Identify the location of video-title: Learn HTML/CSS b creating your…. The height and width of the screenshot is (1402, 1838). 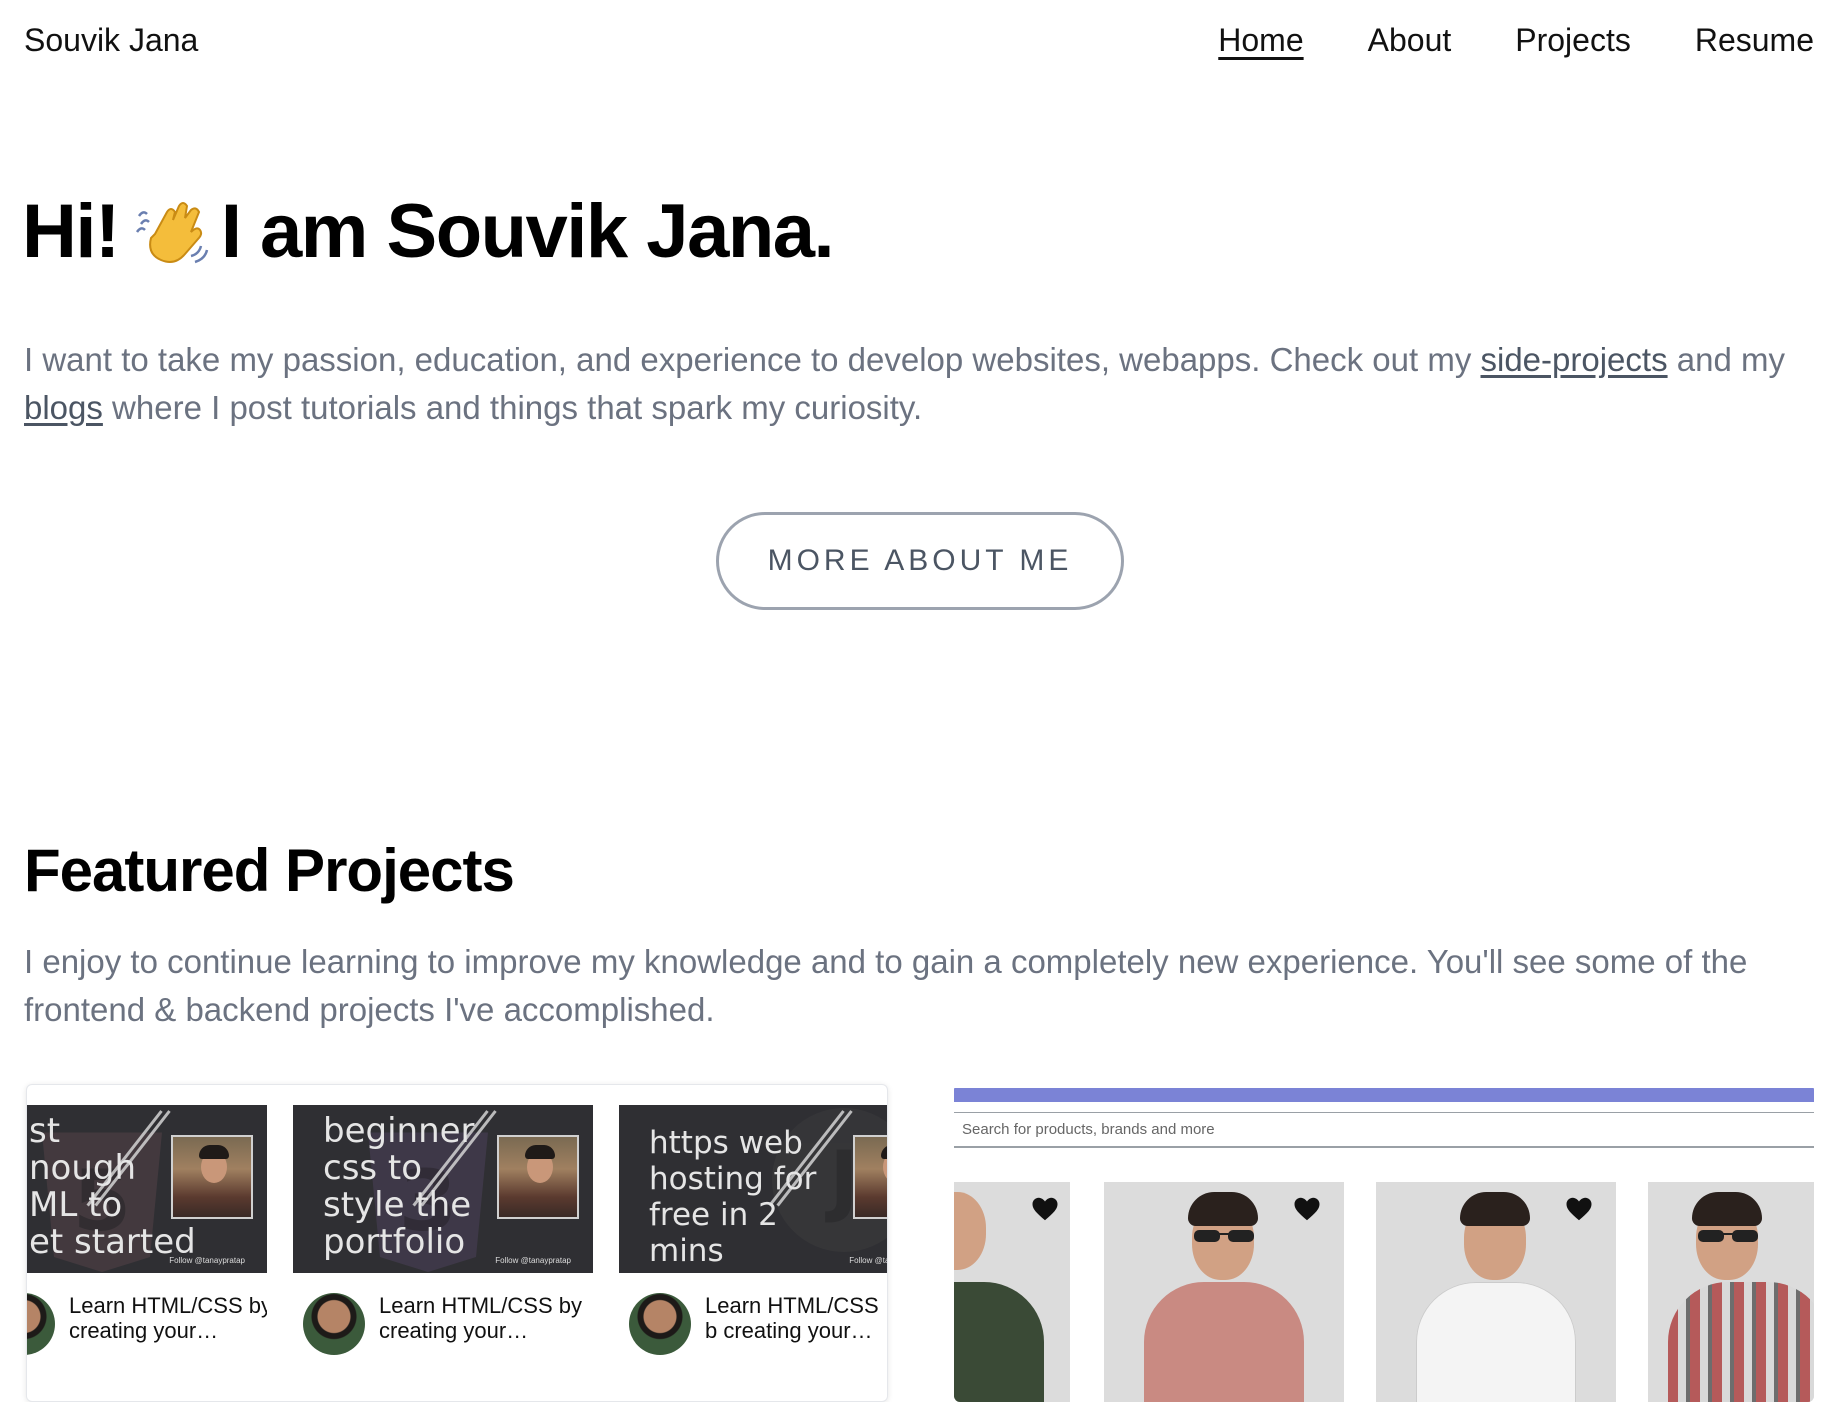
(796, 1318).